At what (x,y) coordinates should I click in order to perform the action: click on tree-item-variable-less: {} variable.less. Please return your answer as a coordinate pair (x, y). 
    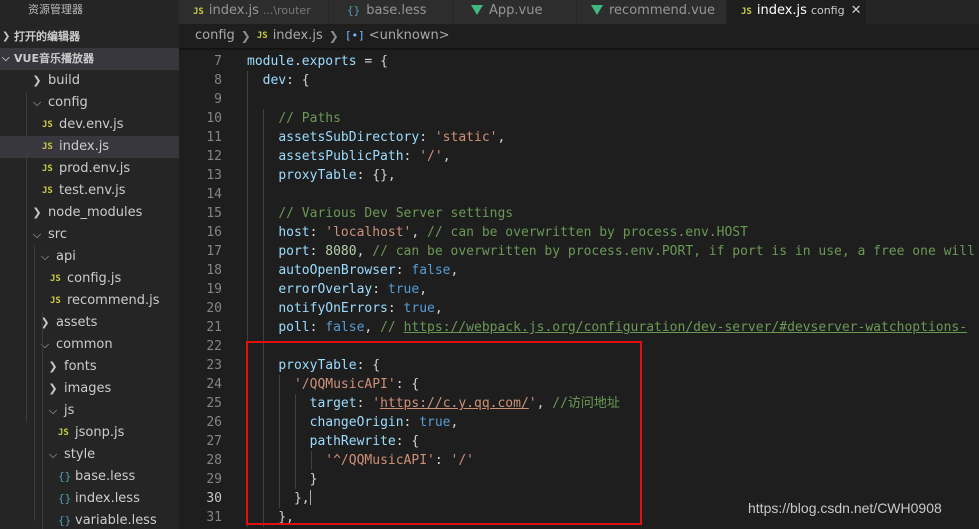
    Looking at the image, I should click on (89, 519).